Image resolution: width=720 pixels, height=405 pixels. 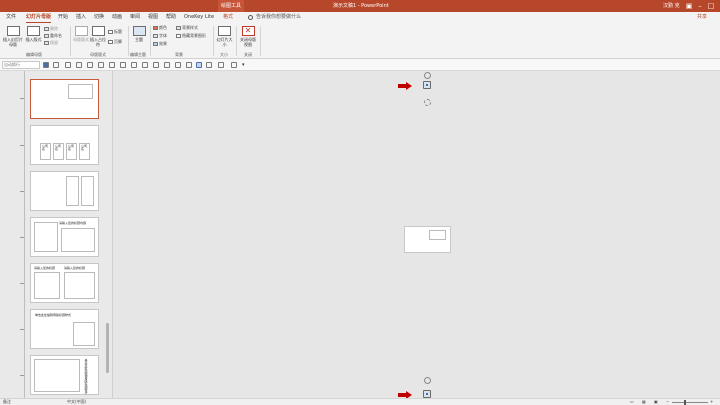 I want to click on insert-master-button: 插入幻灯片母版, so click(x=13, y=36).